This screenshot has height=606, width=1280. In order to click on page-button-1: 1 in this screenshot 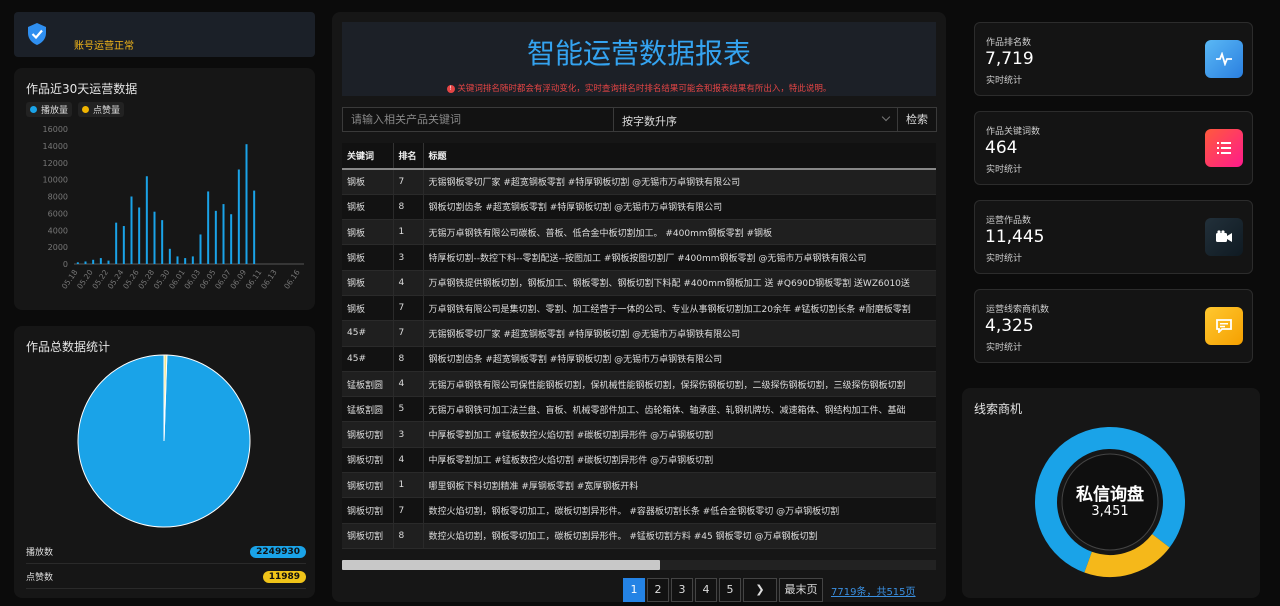, I will do `click(634, 590)`.